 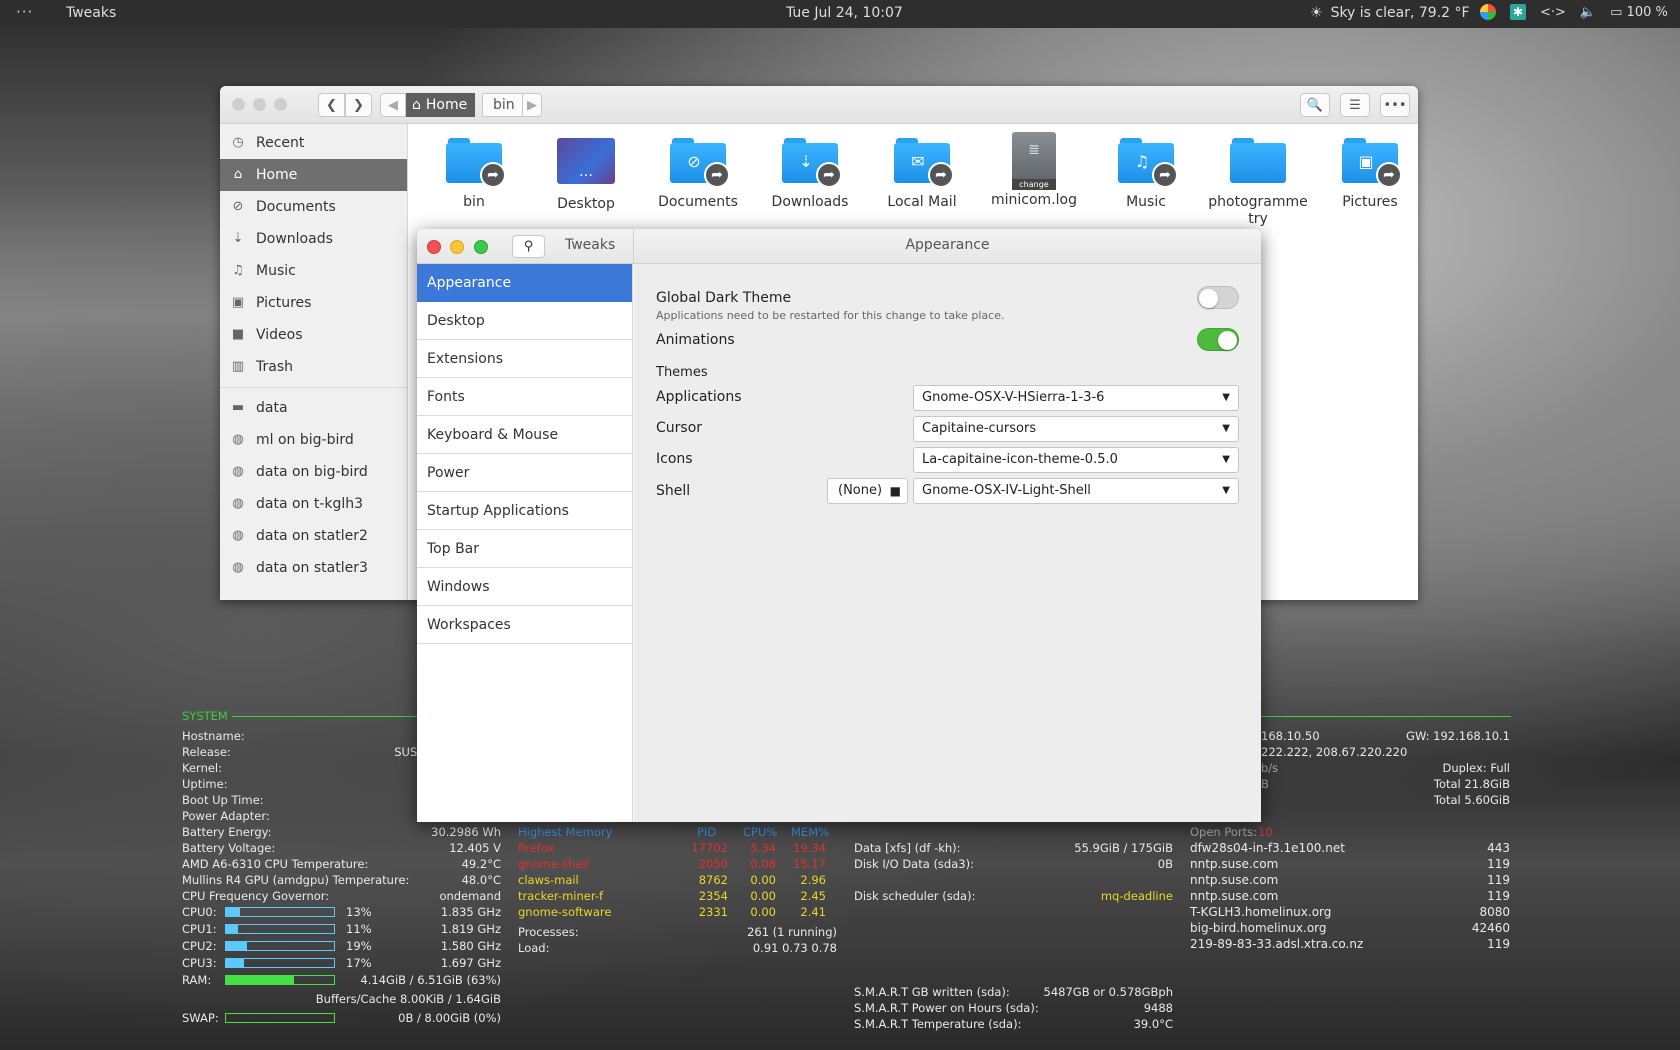 I want to click on sidebar-item-downloads: ⇣ Downloads, so click(x=313, y=239).